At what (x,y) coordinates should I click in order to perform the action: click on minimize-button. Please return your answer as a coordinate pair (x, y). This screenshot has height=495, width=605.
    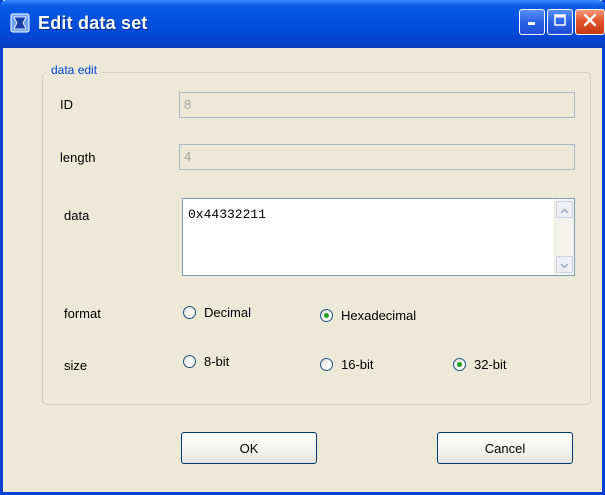
    Looking at the image, I should click on (532, 22).